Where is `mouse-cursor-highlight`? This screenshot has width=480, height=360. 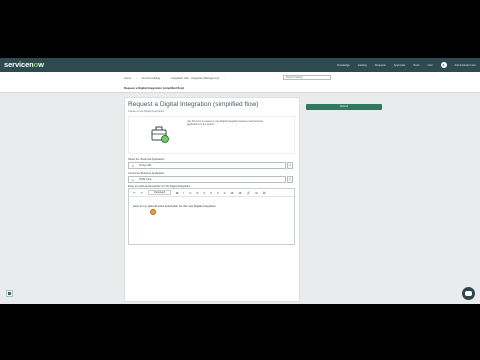
mouse-cursor-highlight is located at coordinates (153, 212).